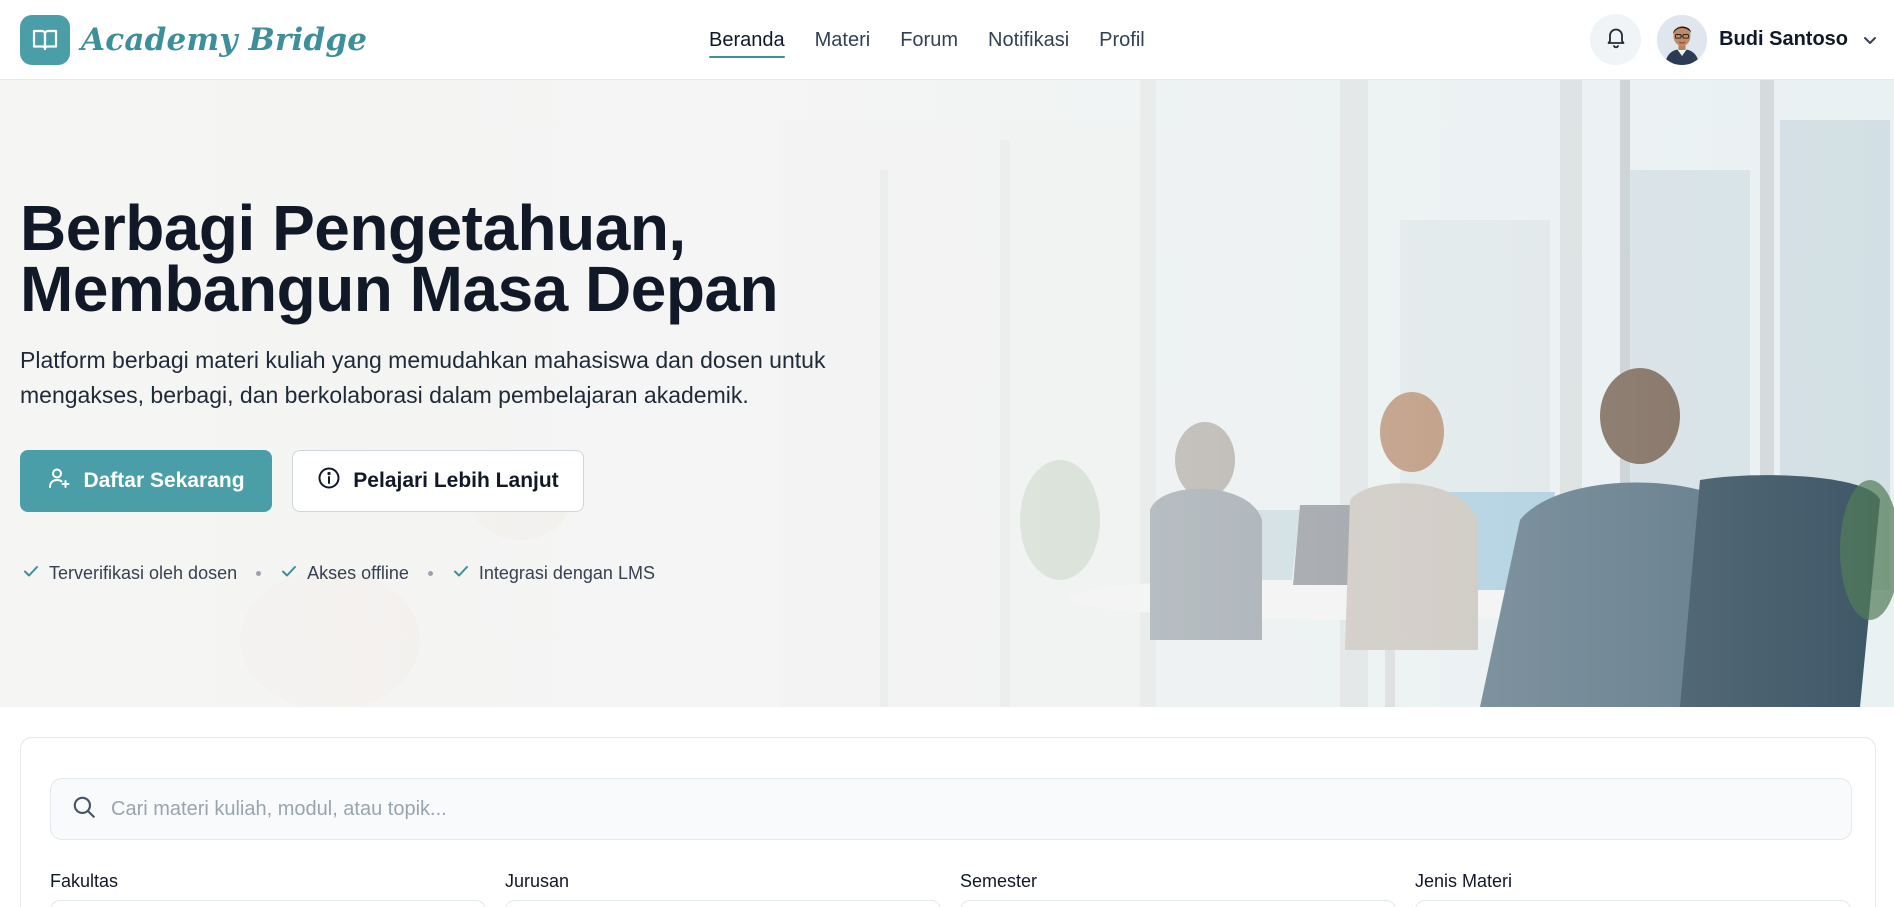 The image size is (1894, 907). I want to click on feature-item: Integrasi dengan LMS, so click(553, 573).